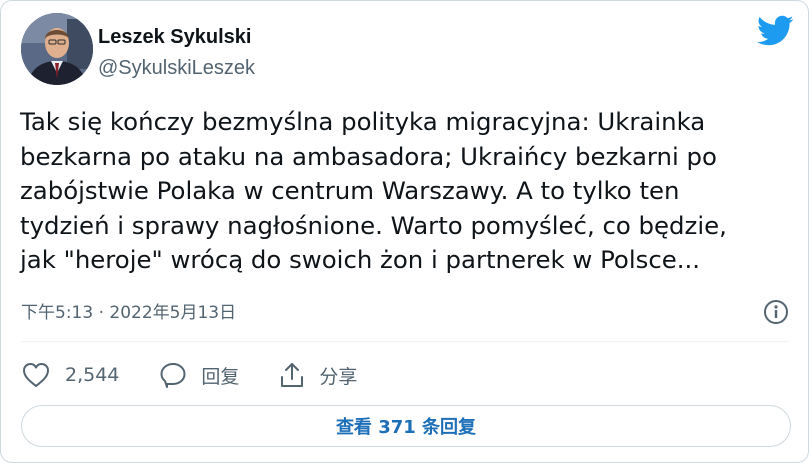 This screenshot has width=809, height=463. What do you see at coordinates (318, 375) in the screenshot?
I see `share-button: 分享` at bounding box center [318, 375].